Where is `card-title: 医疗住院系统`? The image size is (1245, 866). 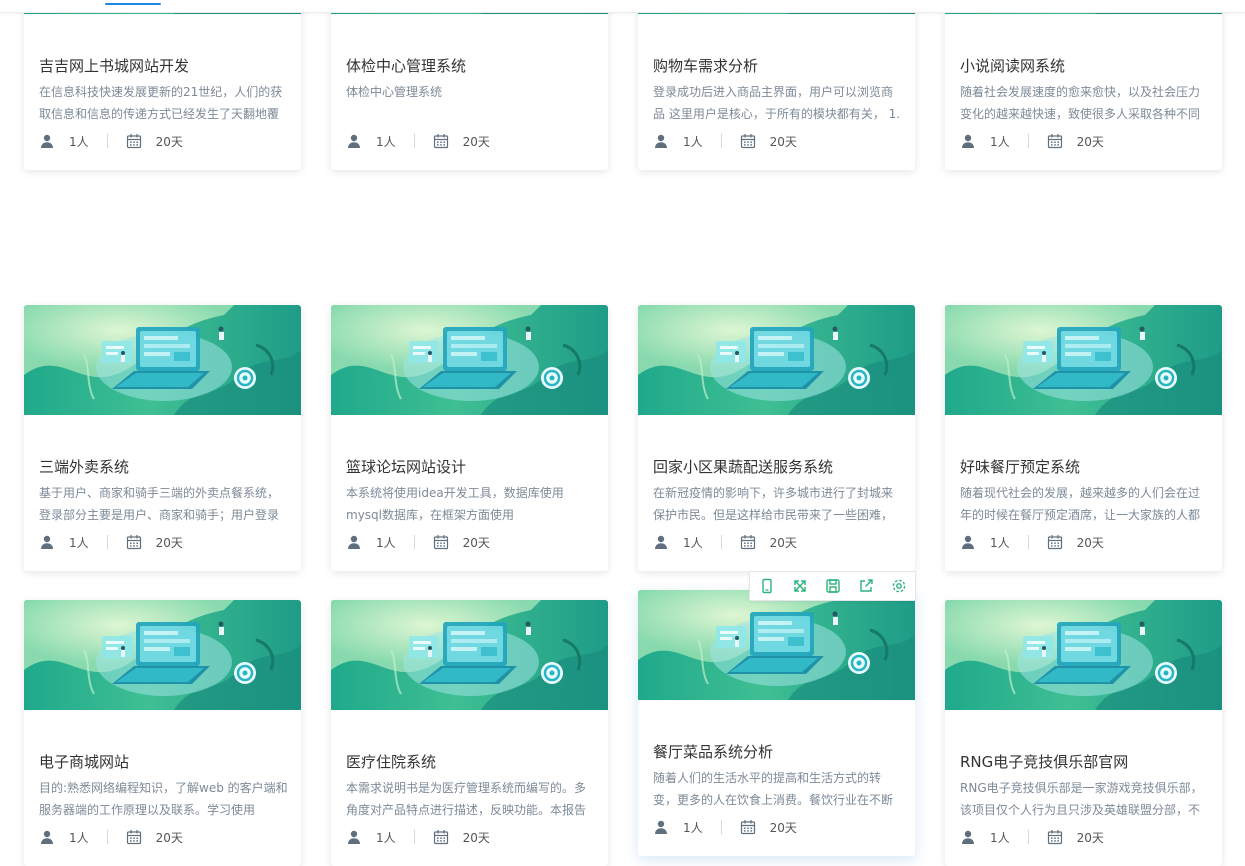 card-title: 医疗住院系统 is located at coordinates (471, 761).